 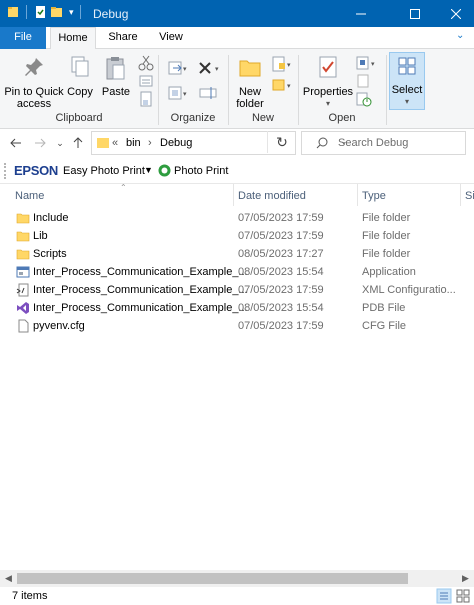 I want to click on epson-logo: EPSON, so click(x=36, y=170).